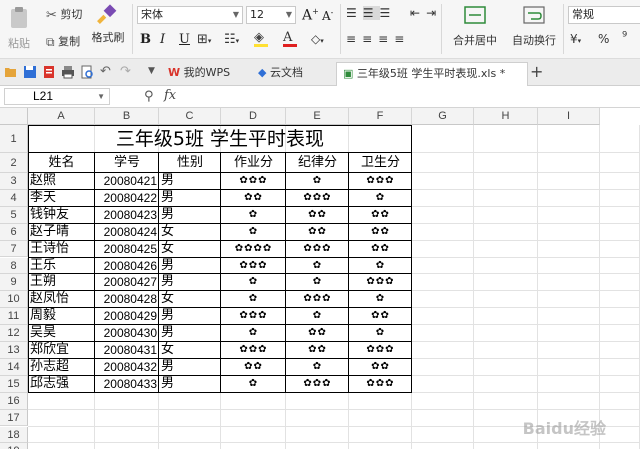  Describe the element at coordinates (108, 24) in the screenshot. I see `format-painter-button: 格式刷` at that location.